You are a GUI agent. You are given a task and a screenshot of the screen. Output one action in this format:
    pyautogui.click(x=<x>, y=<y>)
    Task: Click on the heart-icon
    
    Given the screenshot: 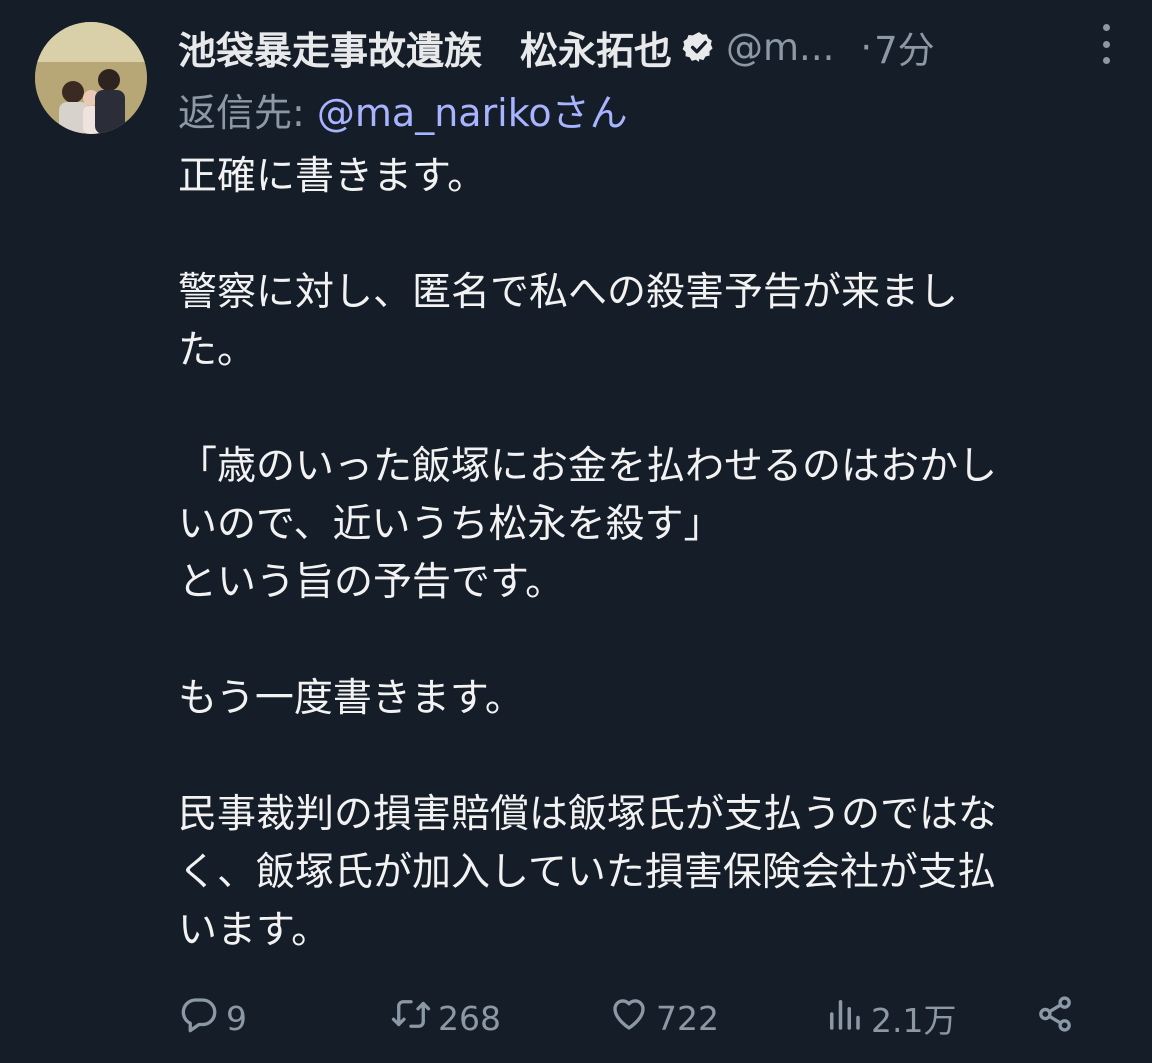 What is the action you would take?
    pyautogui.click(x=629, y=1018)
    